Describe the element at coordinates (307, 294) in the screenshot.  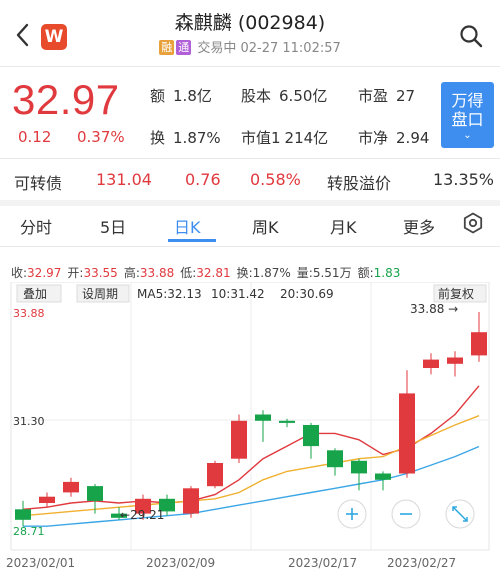
I see `ma20-legend: 20:30.69` at that location.